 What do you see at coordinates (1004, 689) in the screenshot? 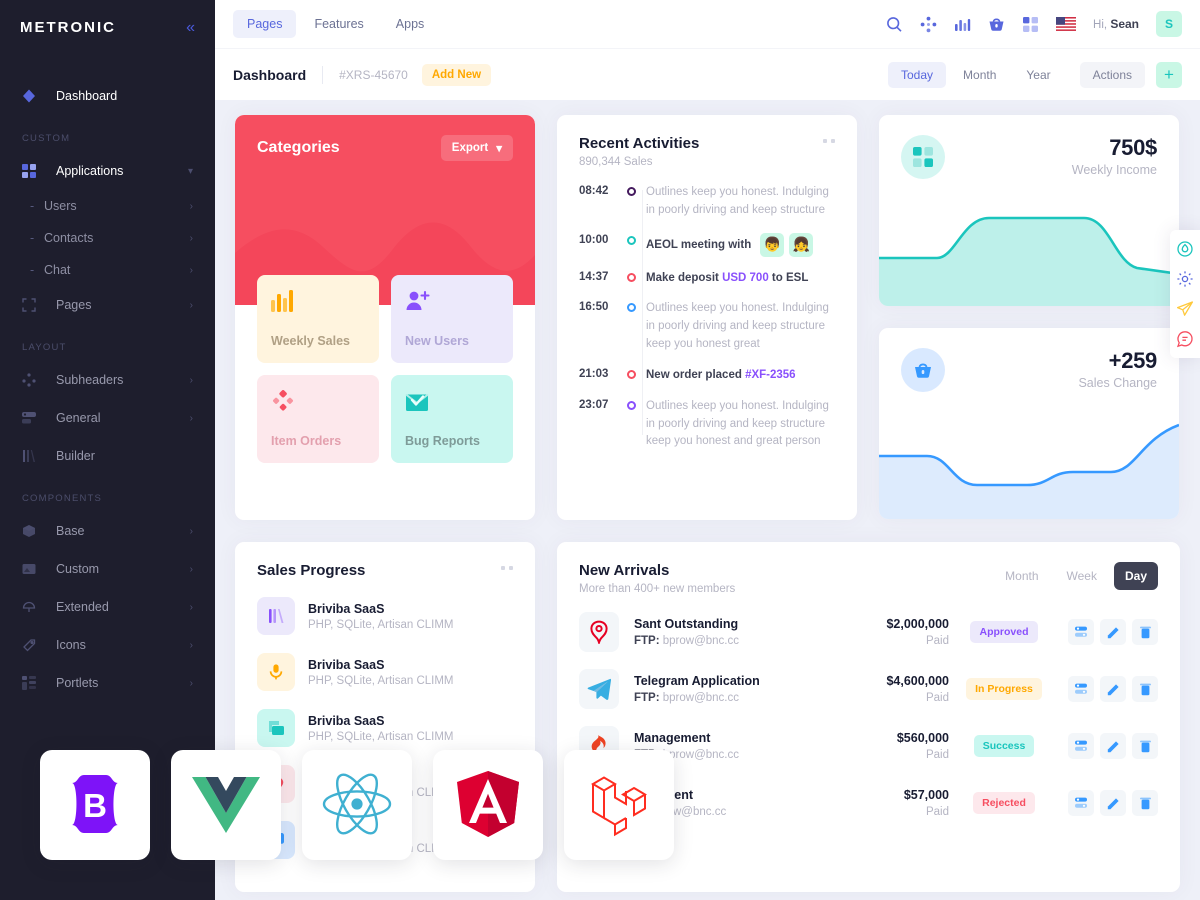
I see `row-status: In Progress` at bounding box center [1004, 689].